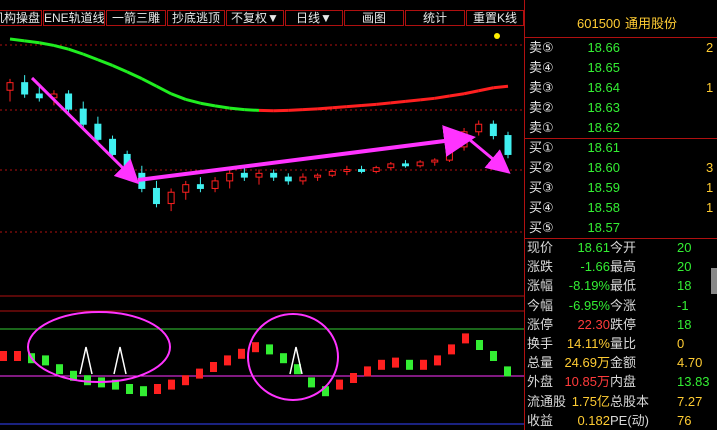  What do you see at coordinates (684, 247) in the screenshot?
I see `quote-value: 20` at bounding box center [684, 247].